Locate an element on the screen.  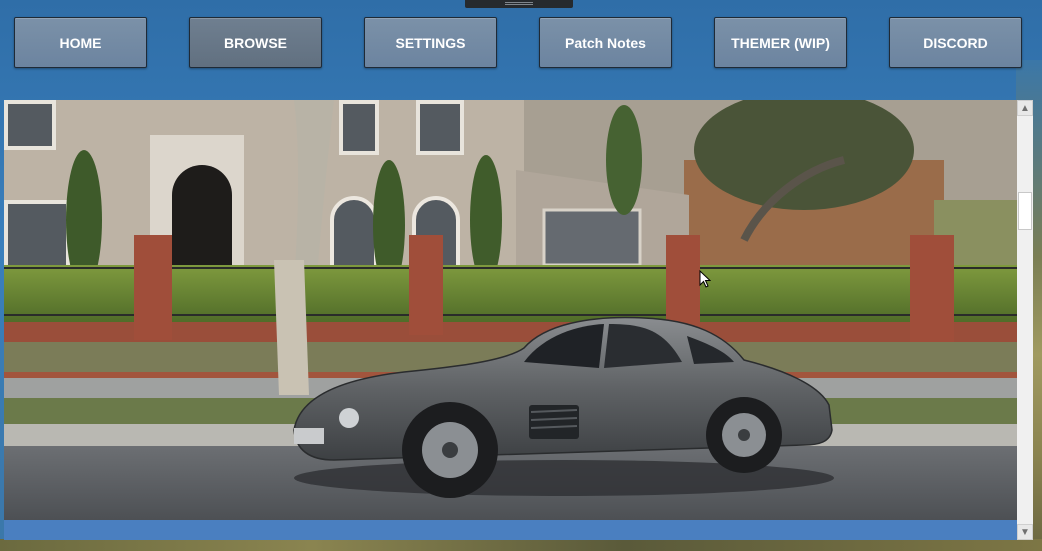
nav-home-button: HOME is located at coordinates (80, 42).